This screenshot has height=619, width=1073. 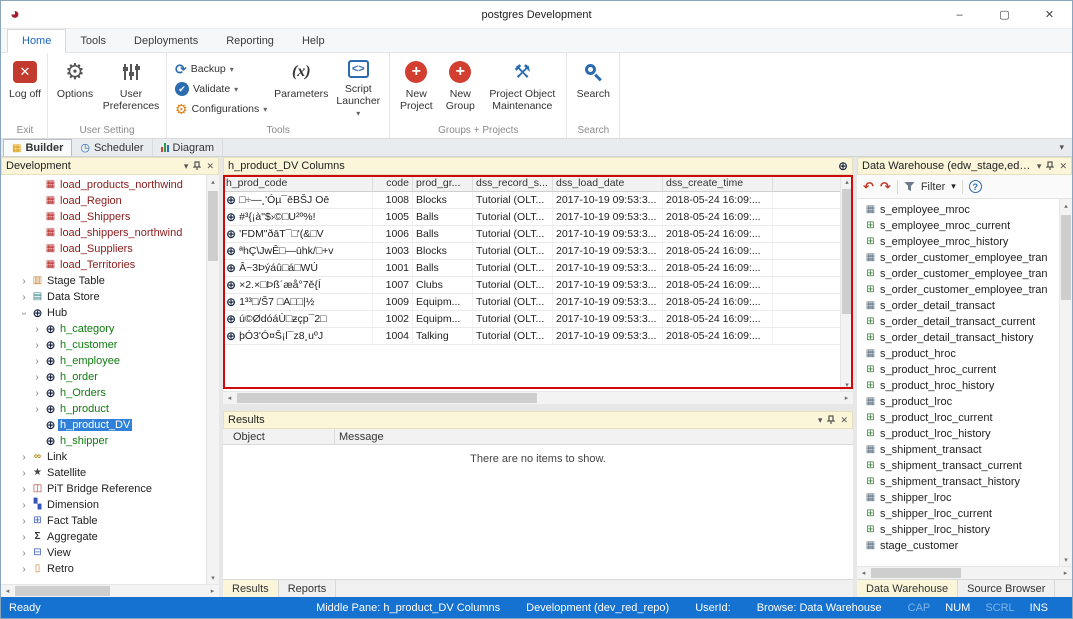 What do you see at coordinates (103, 409) in the screenshot?
I see `tree-item-h-product: › ⊕ h_product` at bounding box center [103, 409].